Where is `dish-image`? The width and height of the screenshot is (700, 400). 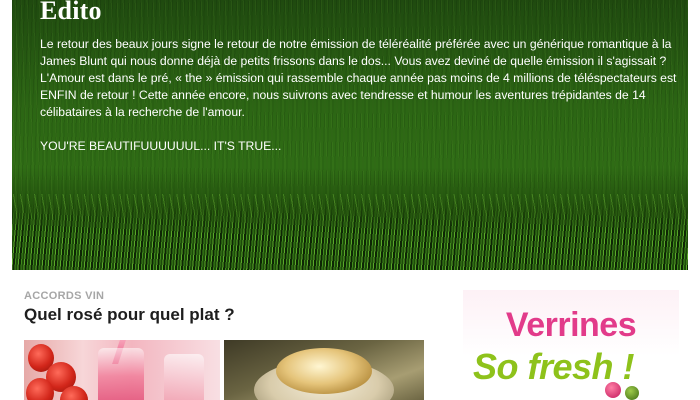
dish-image is located at coordinates (324, 370).